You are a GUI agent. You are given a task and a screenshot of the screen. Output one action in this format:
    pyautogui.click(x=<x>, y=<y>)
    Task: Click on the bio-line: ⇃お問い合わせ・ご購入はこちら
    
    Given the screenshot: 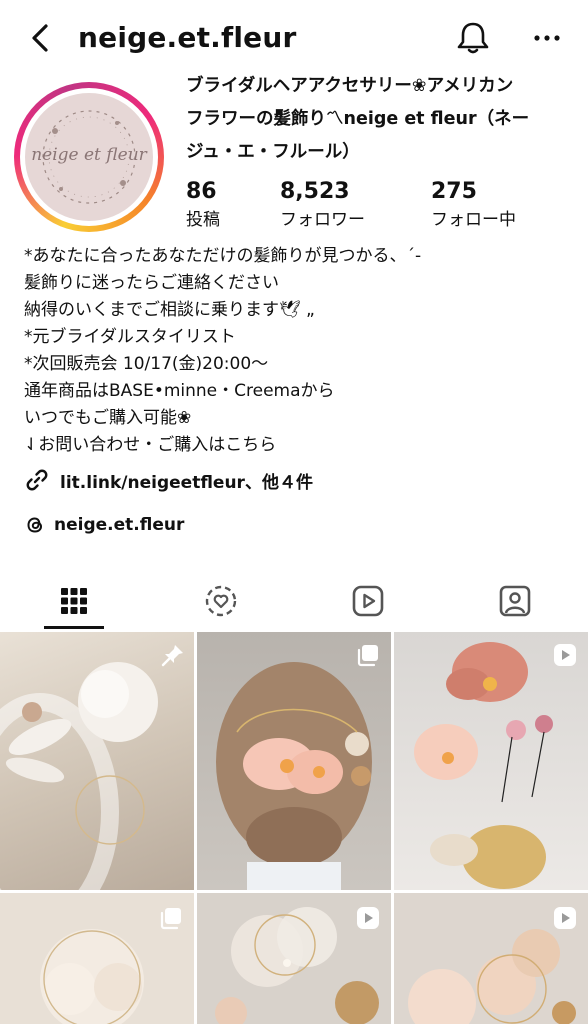 What is the action you would take?
    pyautogui.click(x=150, y=445)
    